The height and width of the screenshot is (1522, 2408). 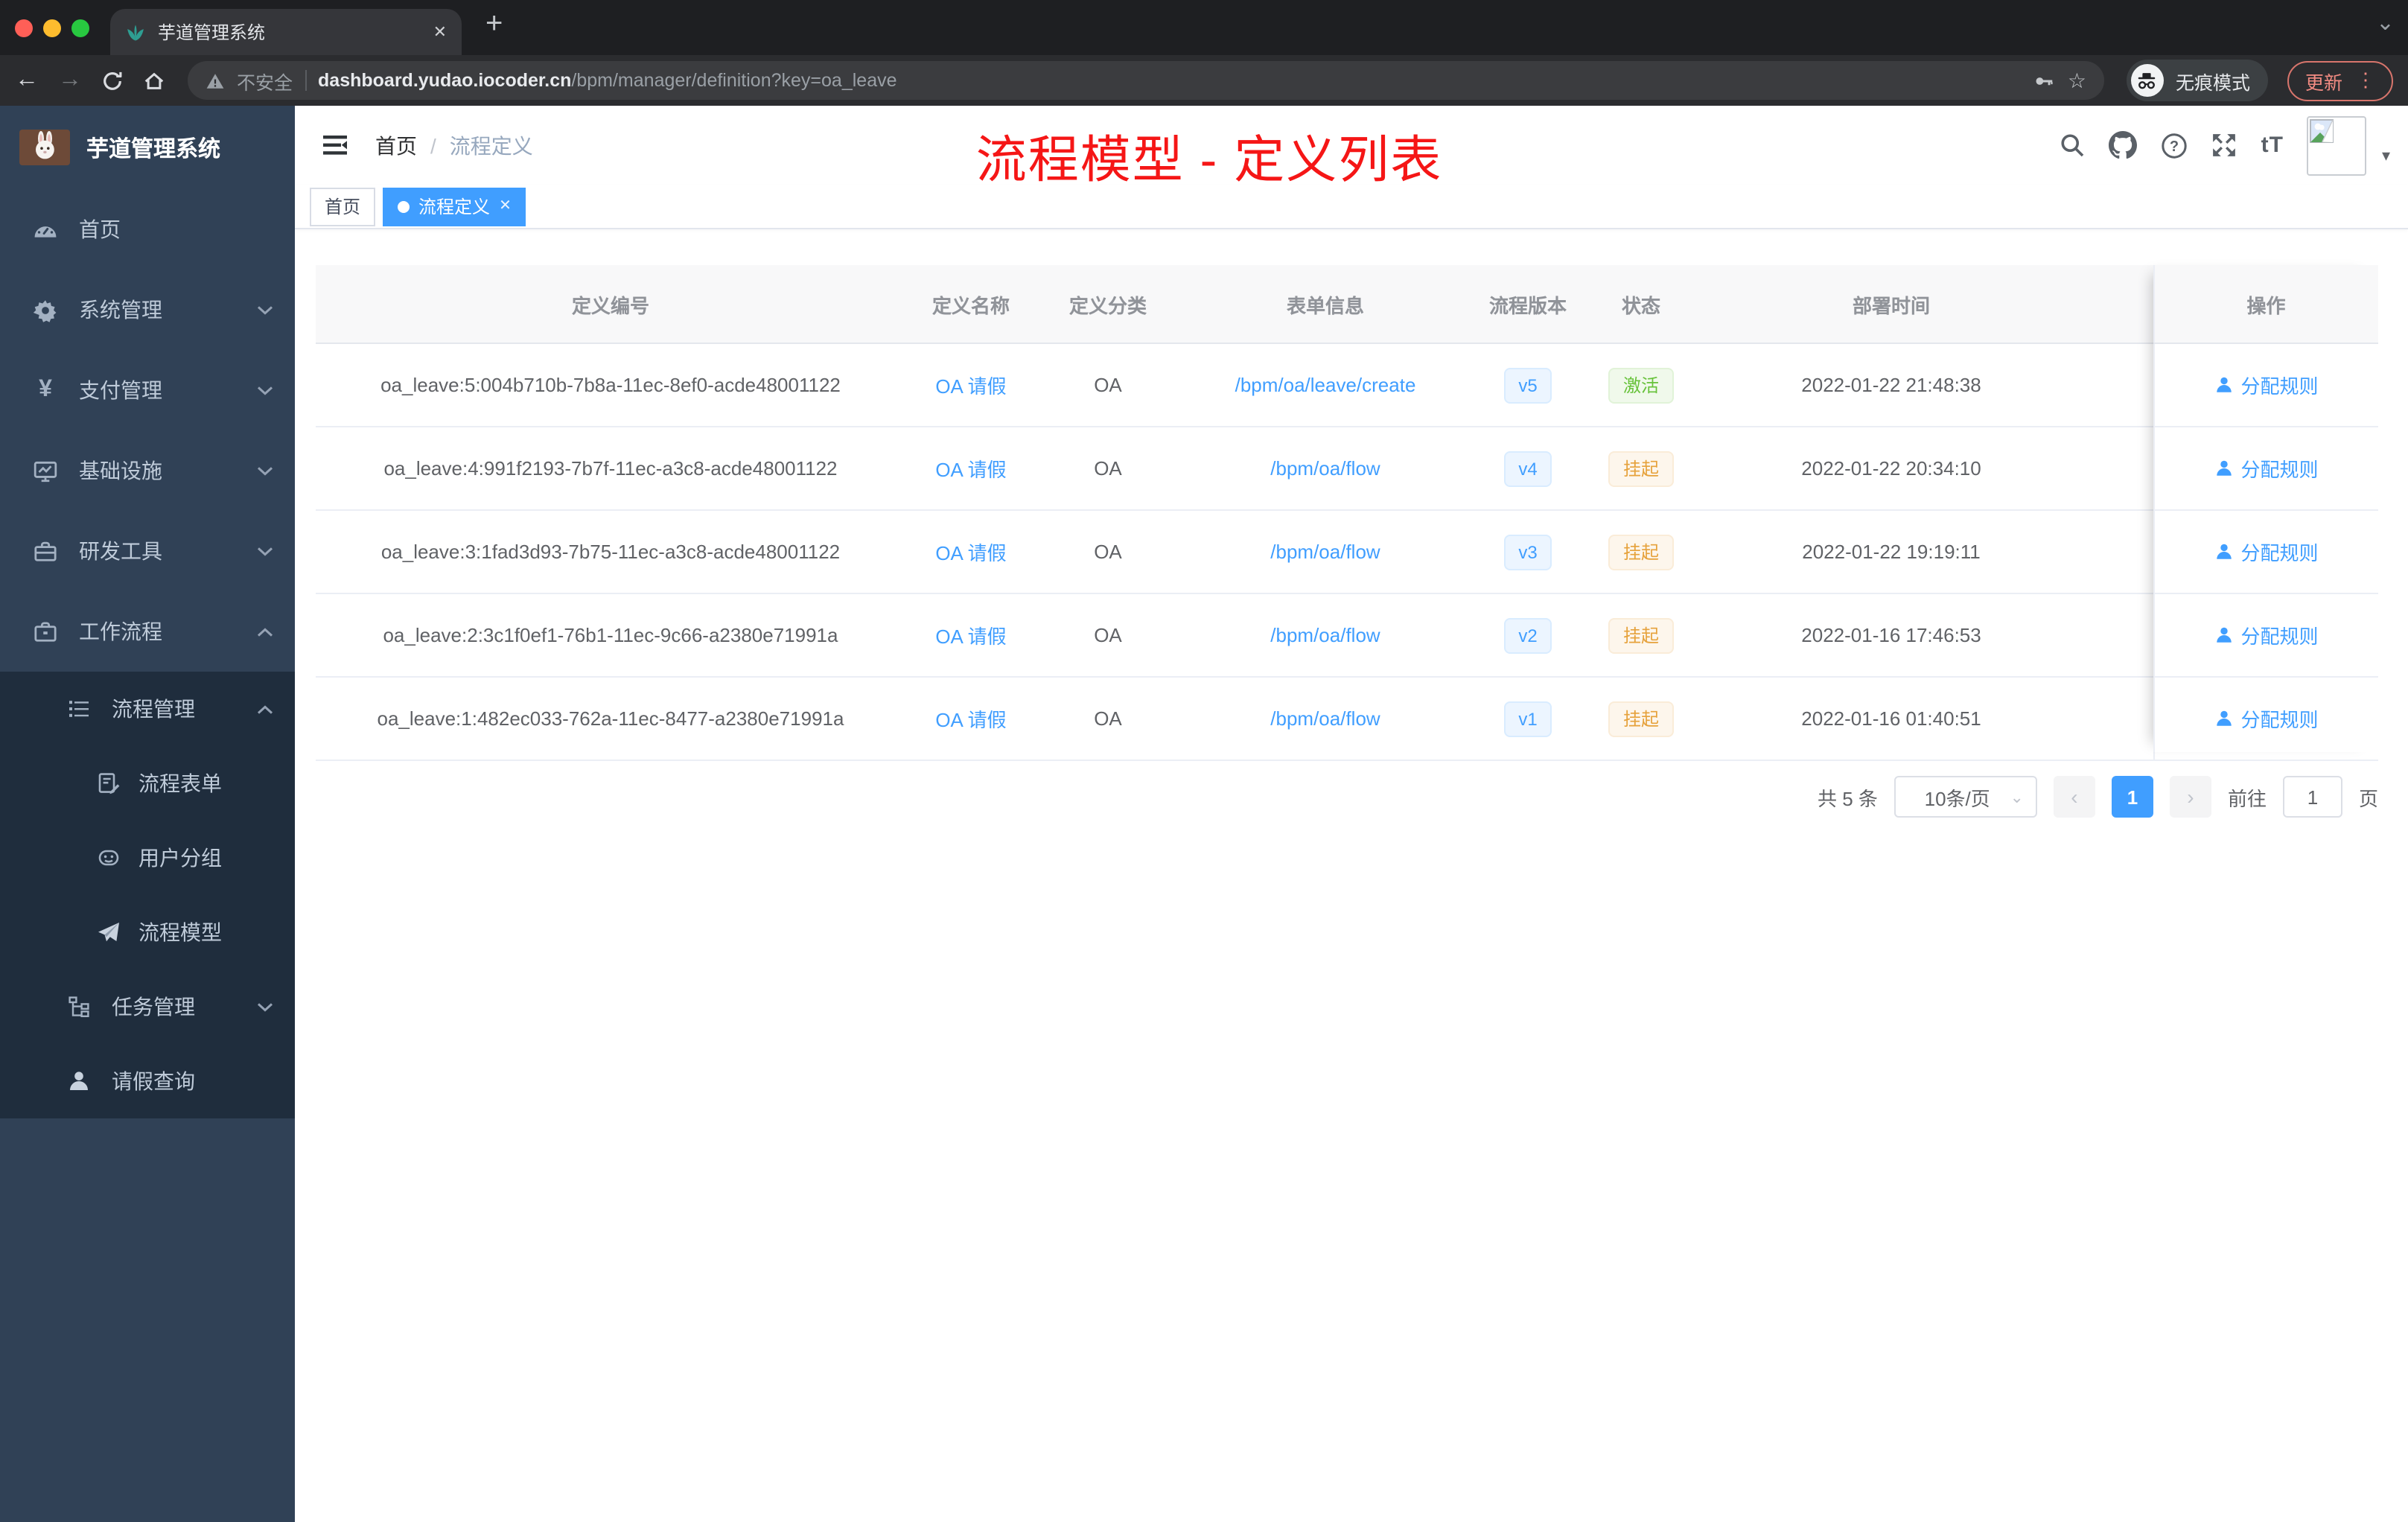 I want to click on avatar-caret-icon: ▾, so click(x=2386, y=155).